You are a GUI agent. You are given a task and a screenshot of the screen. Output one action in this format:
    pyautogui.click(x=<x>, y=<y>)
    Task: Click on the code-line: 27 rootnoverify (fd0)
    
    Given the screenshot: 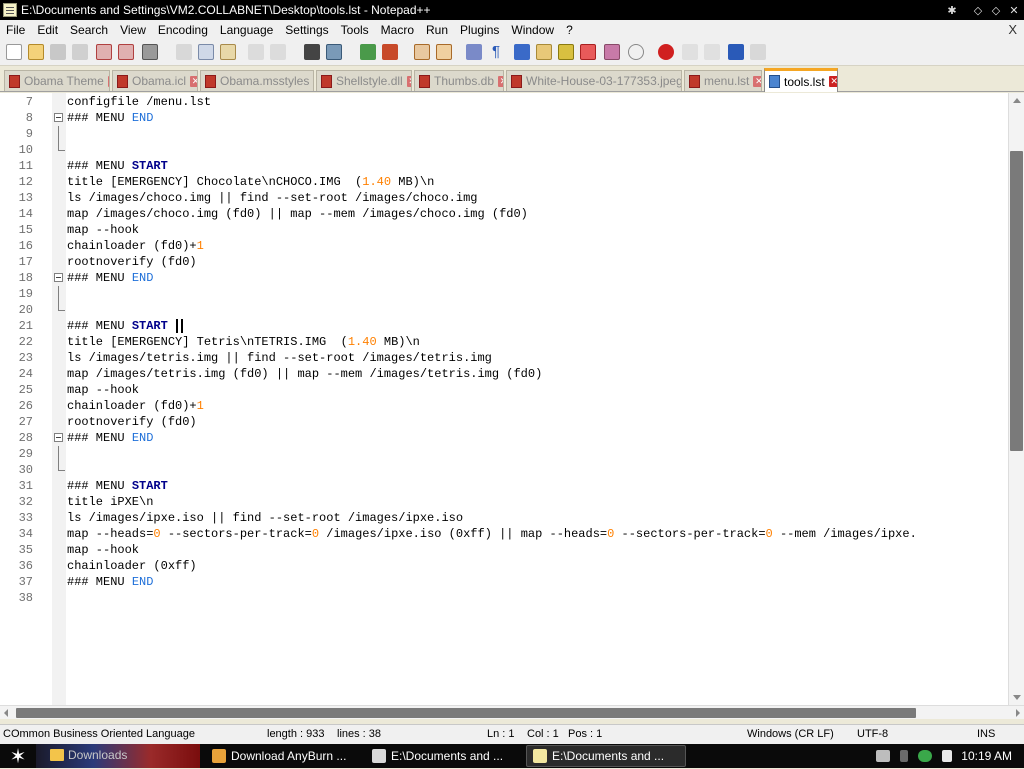 What is the action you would take?
    pyautogui.click(x=504, y=422)
    